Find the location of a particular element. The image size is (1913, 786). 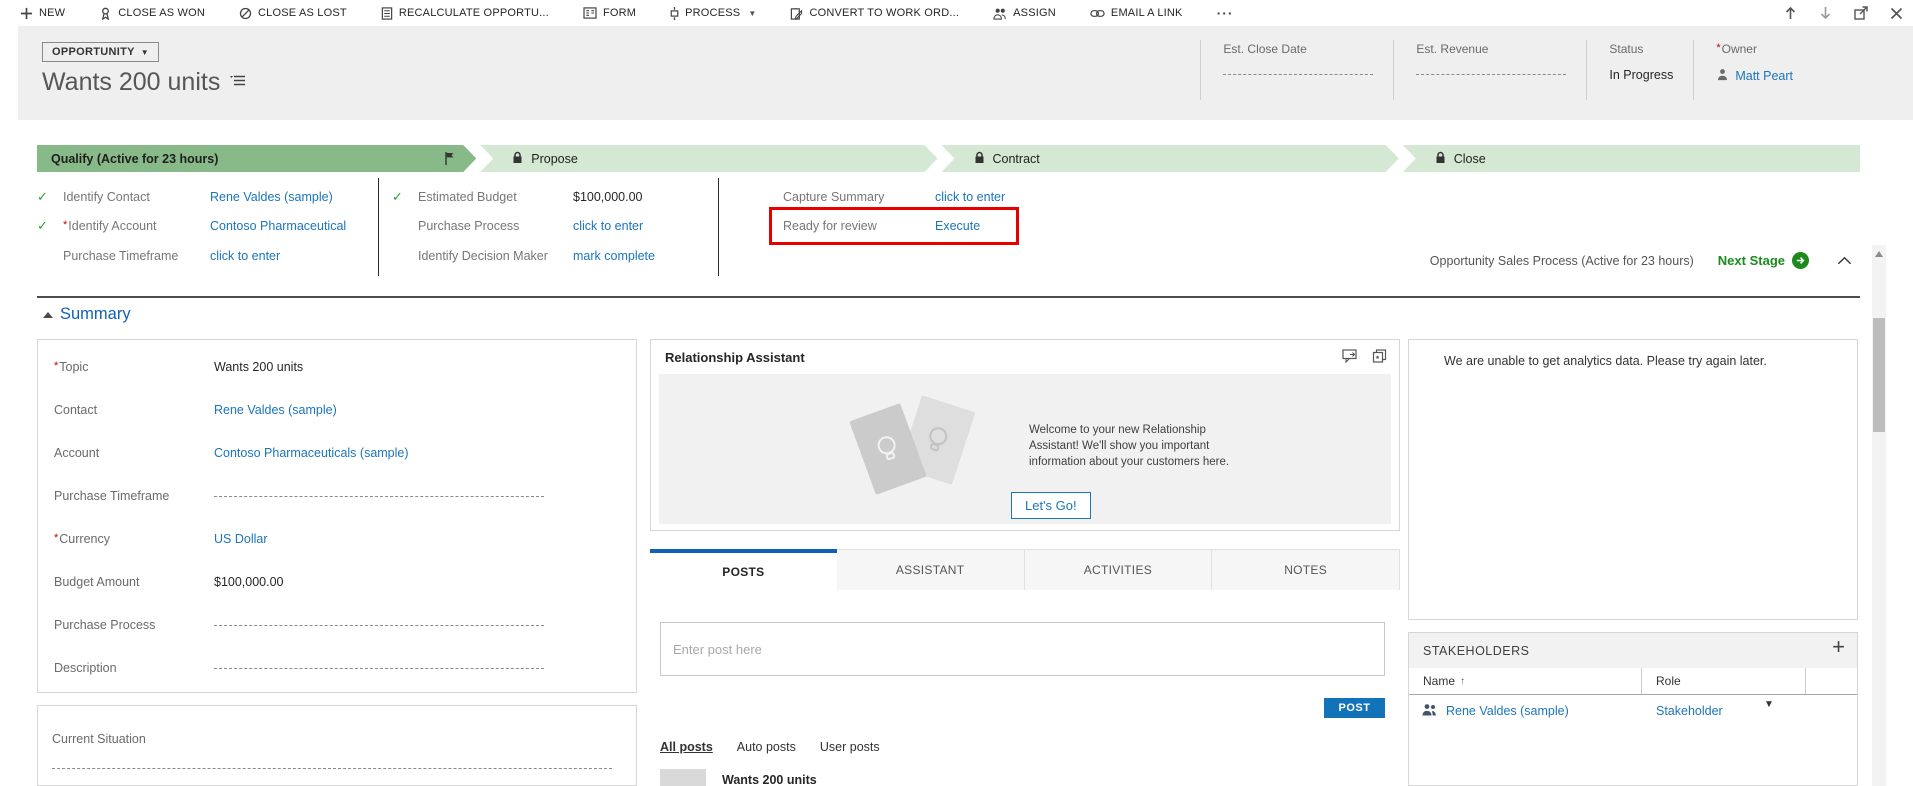

tab-notes: NOTES is located at coordinates (1306, 569).